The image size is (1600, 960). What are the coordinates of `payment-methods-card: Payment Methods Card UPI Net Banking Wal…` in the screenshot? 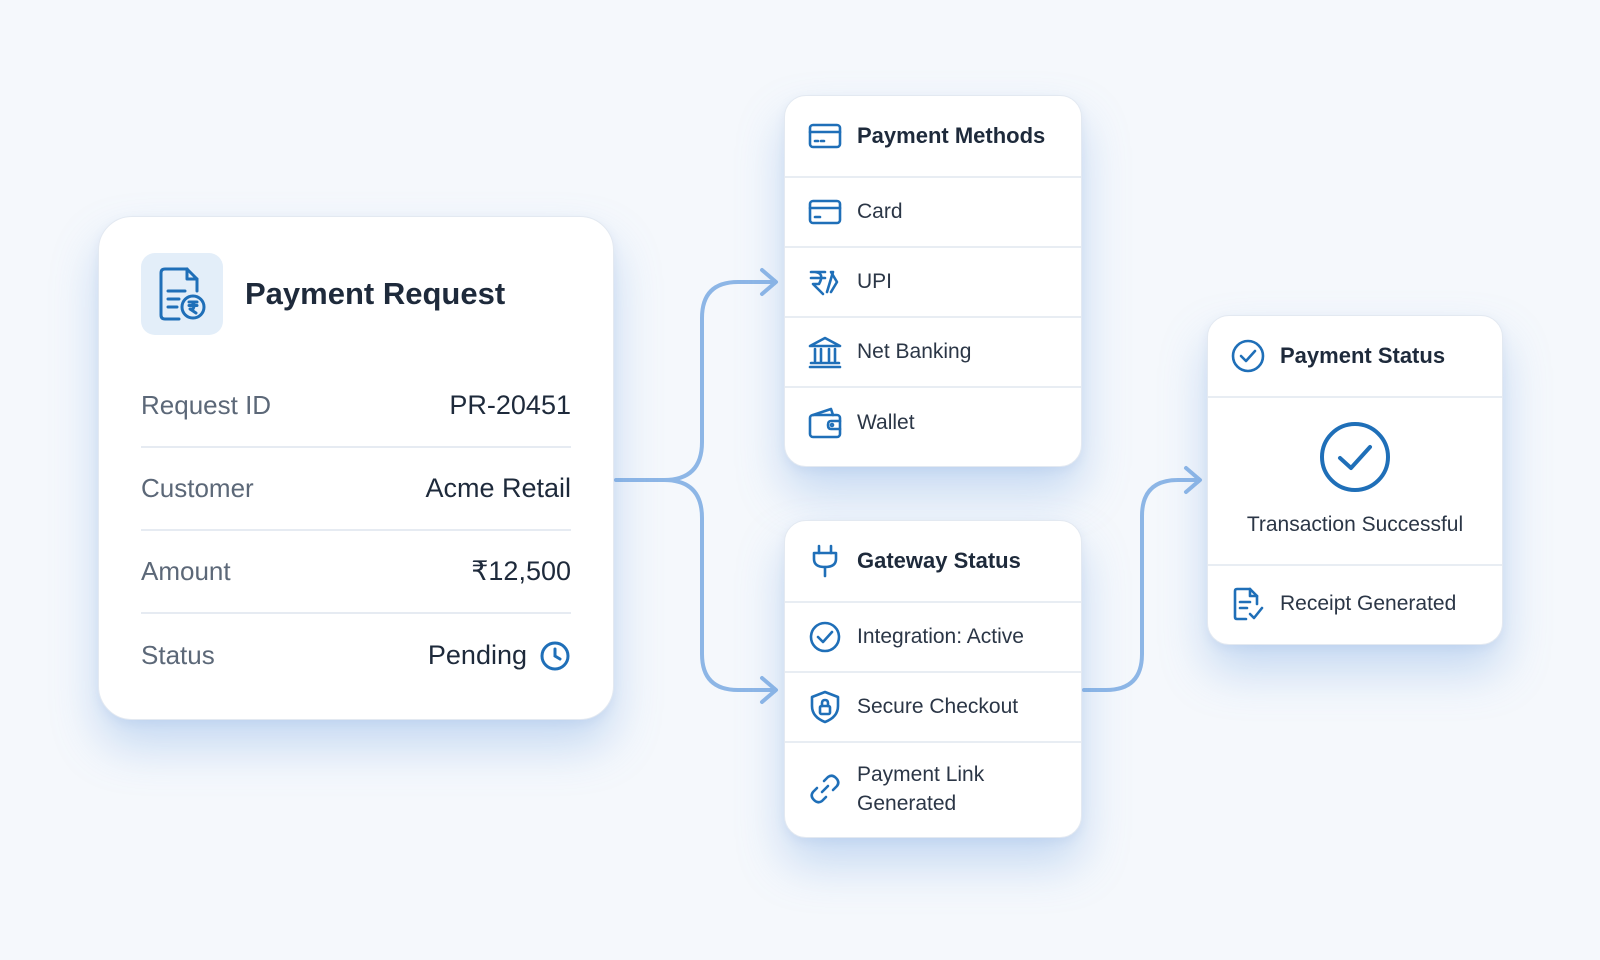 It's located at (933, 281).